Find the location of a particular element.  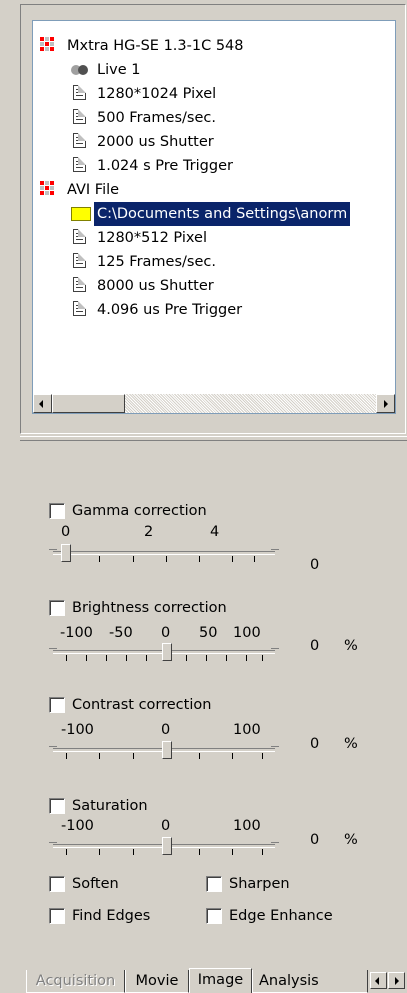

panel-splitter is located at coordinates (213, 438).